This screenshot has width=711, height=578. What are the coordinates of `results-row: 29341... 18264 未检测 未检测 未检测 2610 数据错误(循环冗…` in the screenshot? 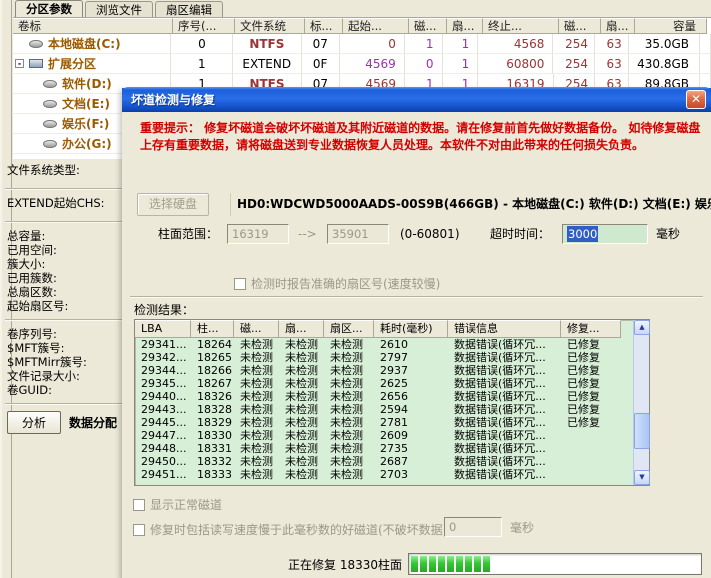 It's located at (384, 344).